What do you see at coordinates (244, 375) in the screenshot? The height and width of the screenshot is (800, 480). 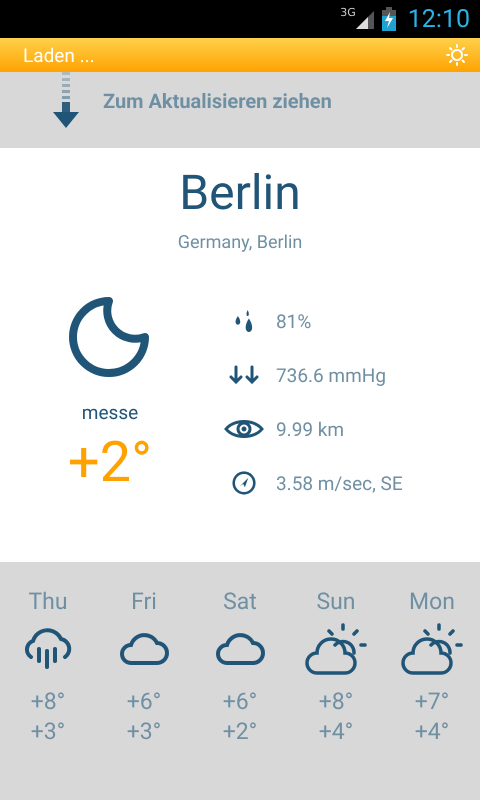 I see `double-down-arrow-icon` at bounding box center [244, 375].